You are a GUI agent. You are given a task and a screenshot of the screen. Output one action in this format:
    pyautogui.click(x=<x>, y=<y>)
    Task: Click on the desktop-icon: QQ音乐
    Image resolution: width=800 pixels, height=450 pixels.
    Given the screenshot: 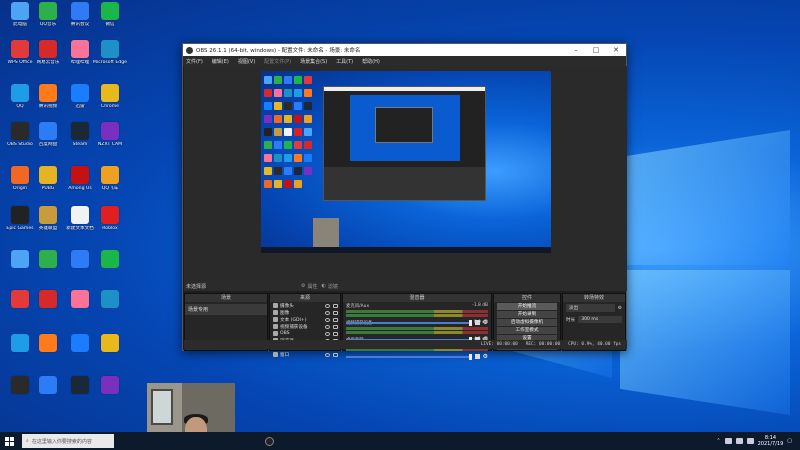 What is the action you would take?
    pyautogui.click(x=48, y=22)
    